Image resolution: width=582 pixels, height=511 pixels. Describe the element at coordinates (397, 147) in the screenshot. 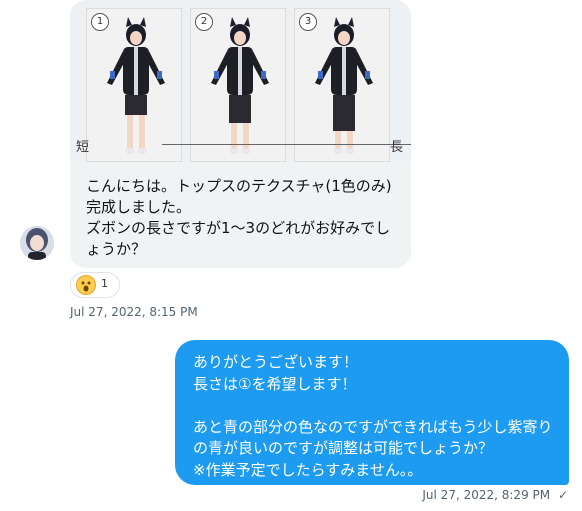

I see `long-label: 長` at that location.